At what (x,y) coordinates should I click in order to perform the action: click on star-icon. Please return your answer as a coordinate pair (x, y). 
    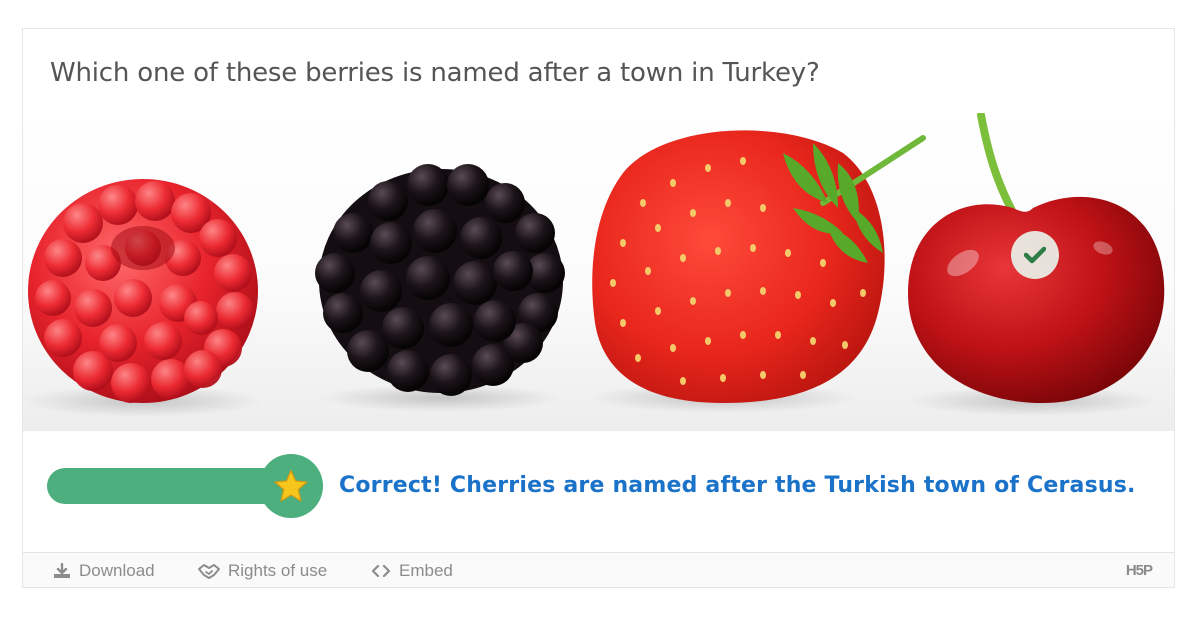
    Looking at the image, I should click on (291, 485).